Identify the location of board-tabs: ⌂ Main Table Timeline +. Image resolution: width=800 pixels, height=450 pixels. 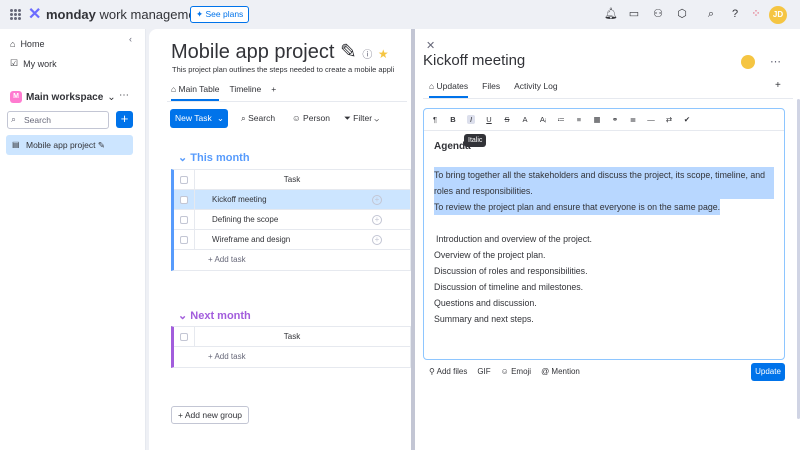
(223, 92).